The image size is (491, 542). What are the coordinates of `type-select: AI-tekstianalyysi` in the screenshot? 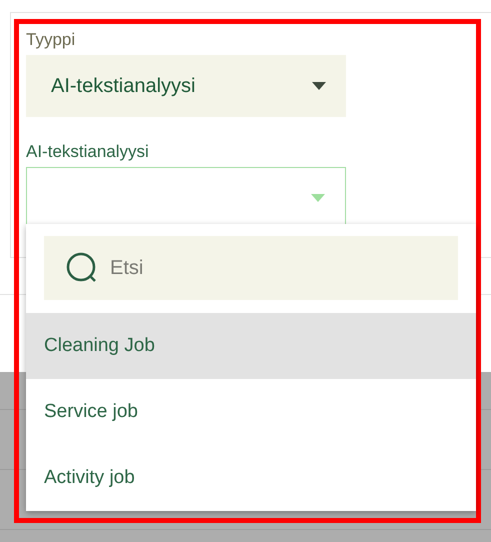 It's located at (186, 86).